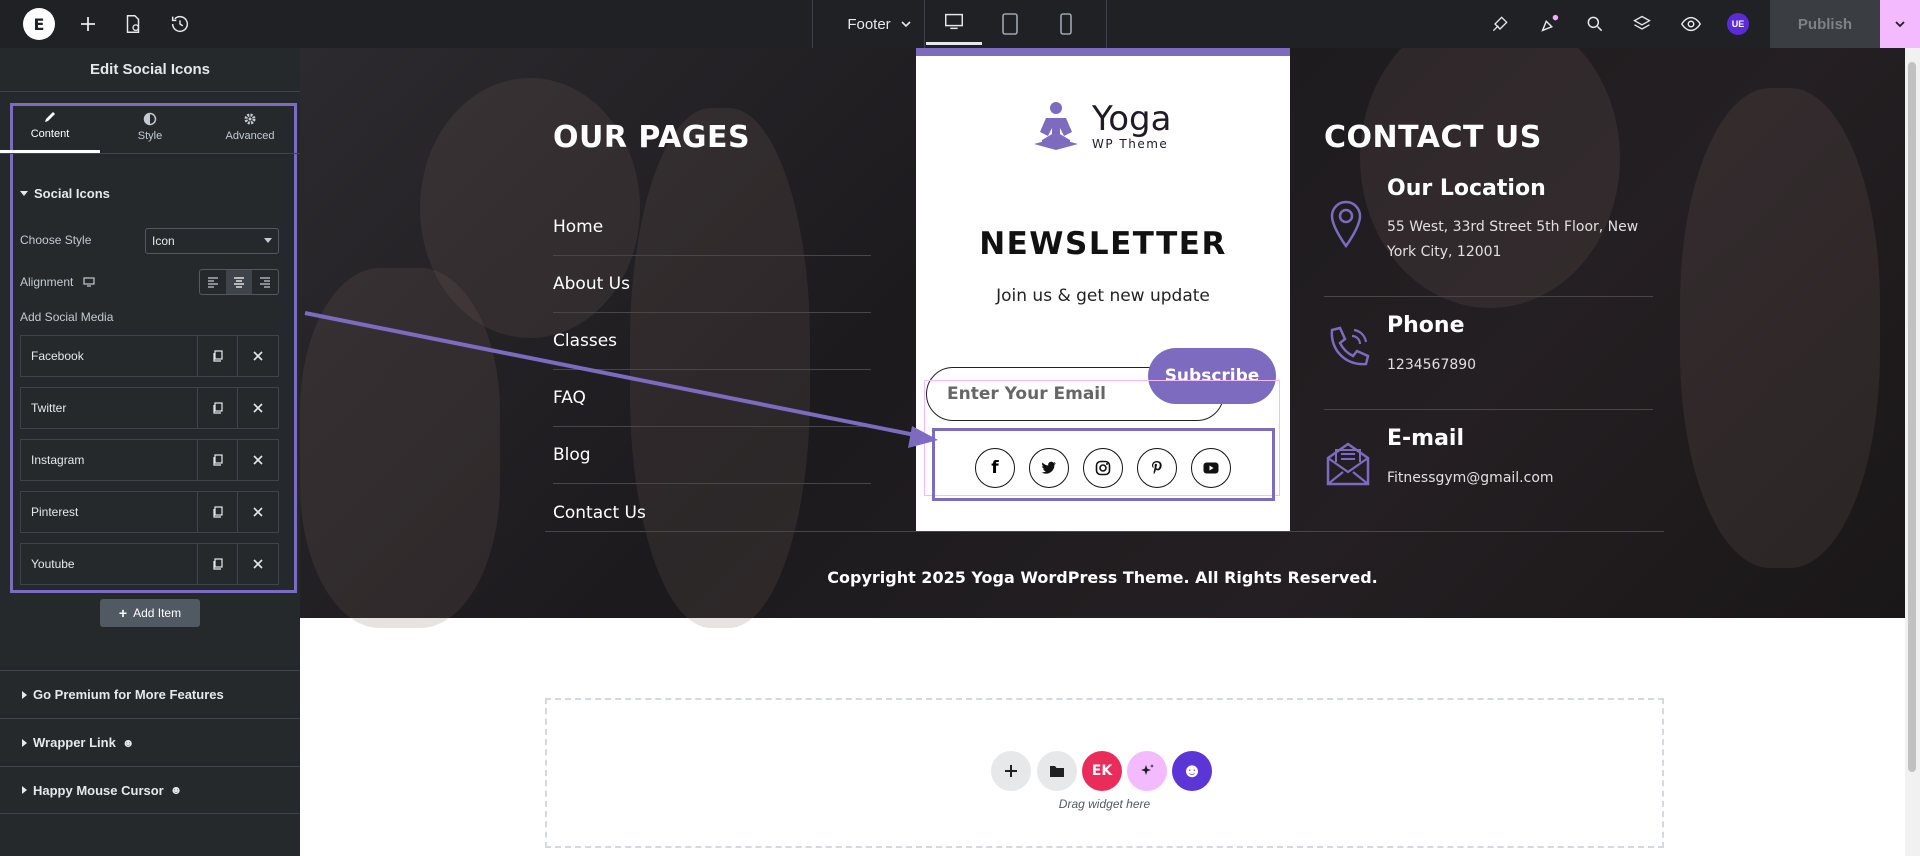  I want to click on site-settings-icon, so click(1500, 24).